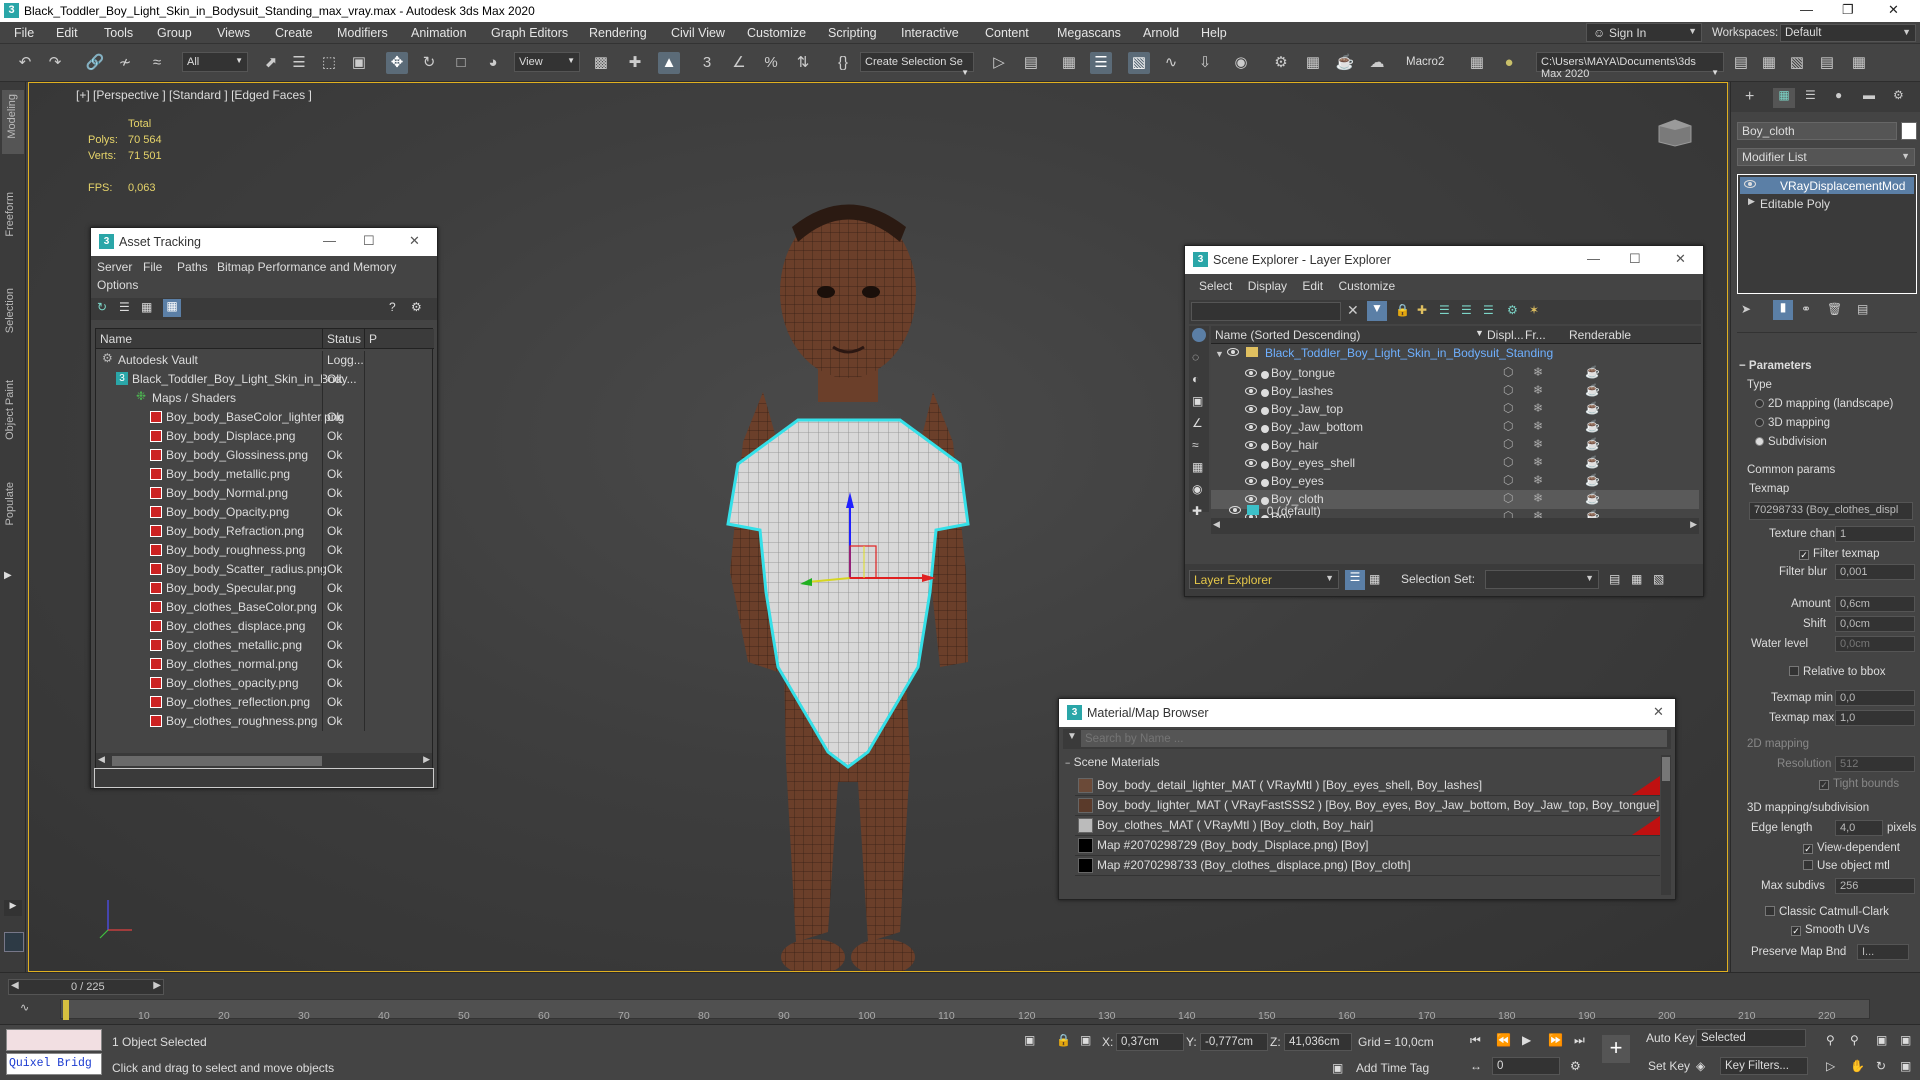 The image size is (1920, 1080). I want to click on play-icon: ▶, so click(1526, 1040).